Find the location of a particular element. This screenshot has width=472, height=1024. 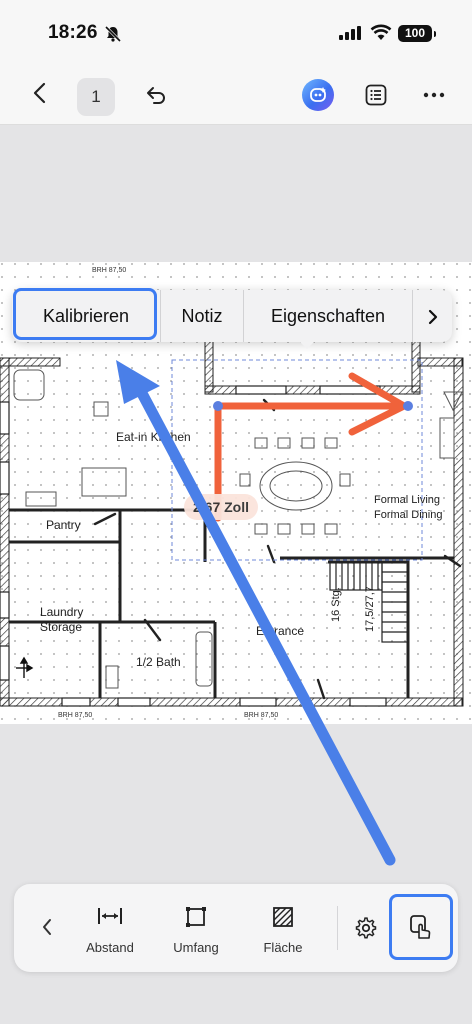

room-label: Formal Dining is located at coordinates (408, 515).